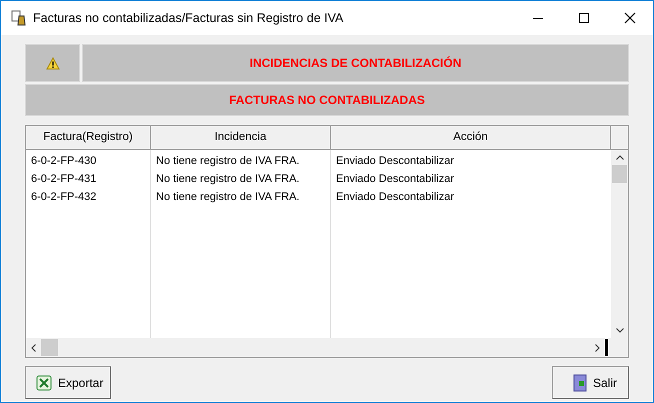  Describe the element at coordinates (63, 197) in the screenshot. I see `table-cell-text: 6-0-2-FP-432` at that location.